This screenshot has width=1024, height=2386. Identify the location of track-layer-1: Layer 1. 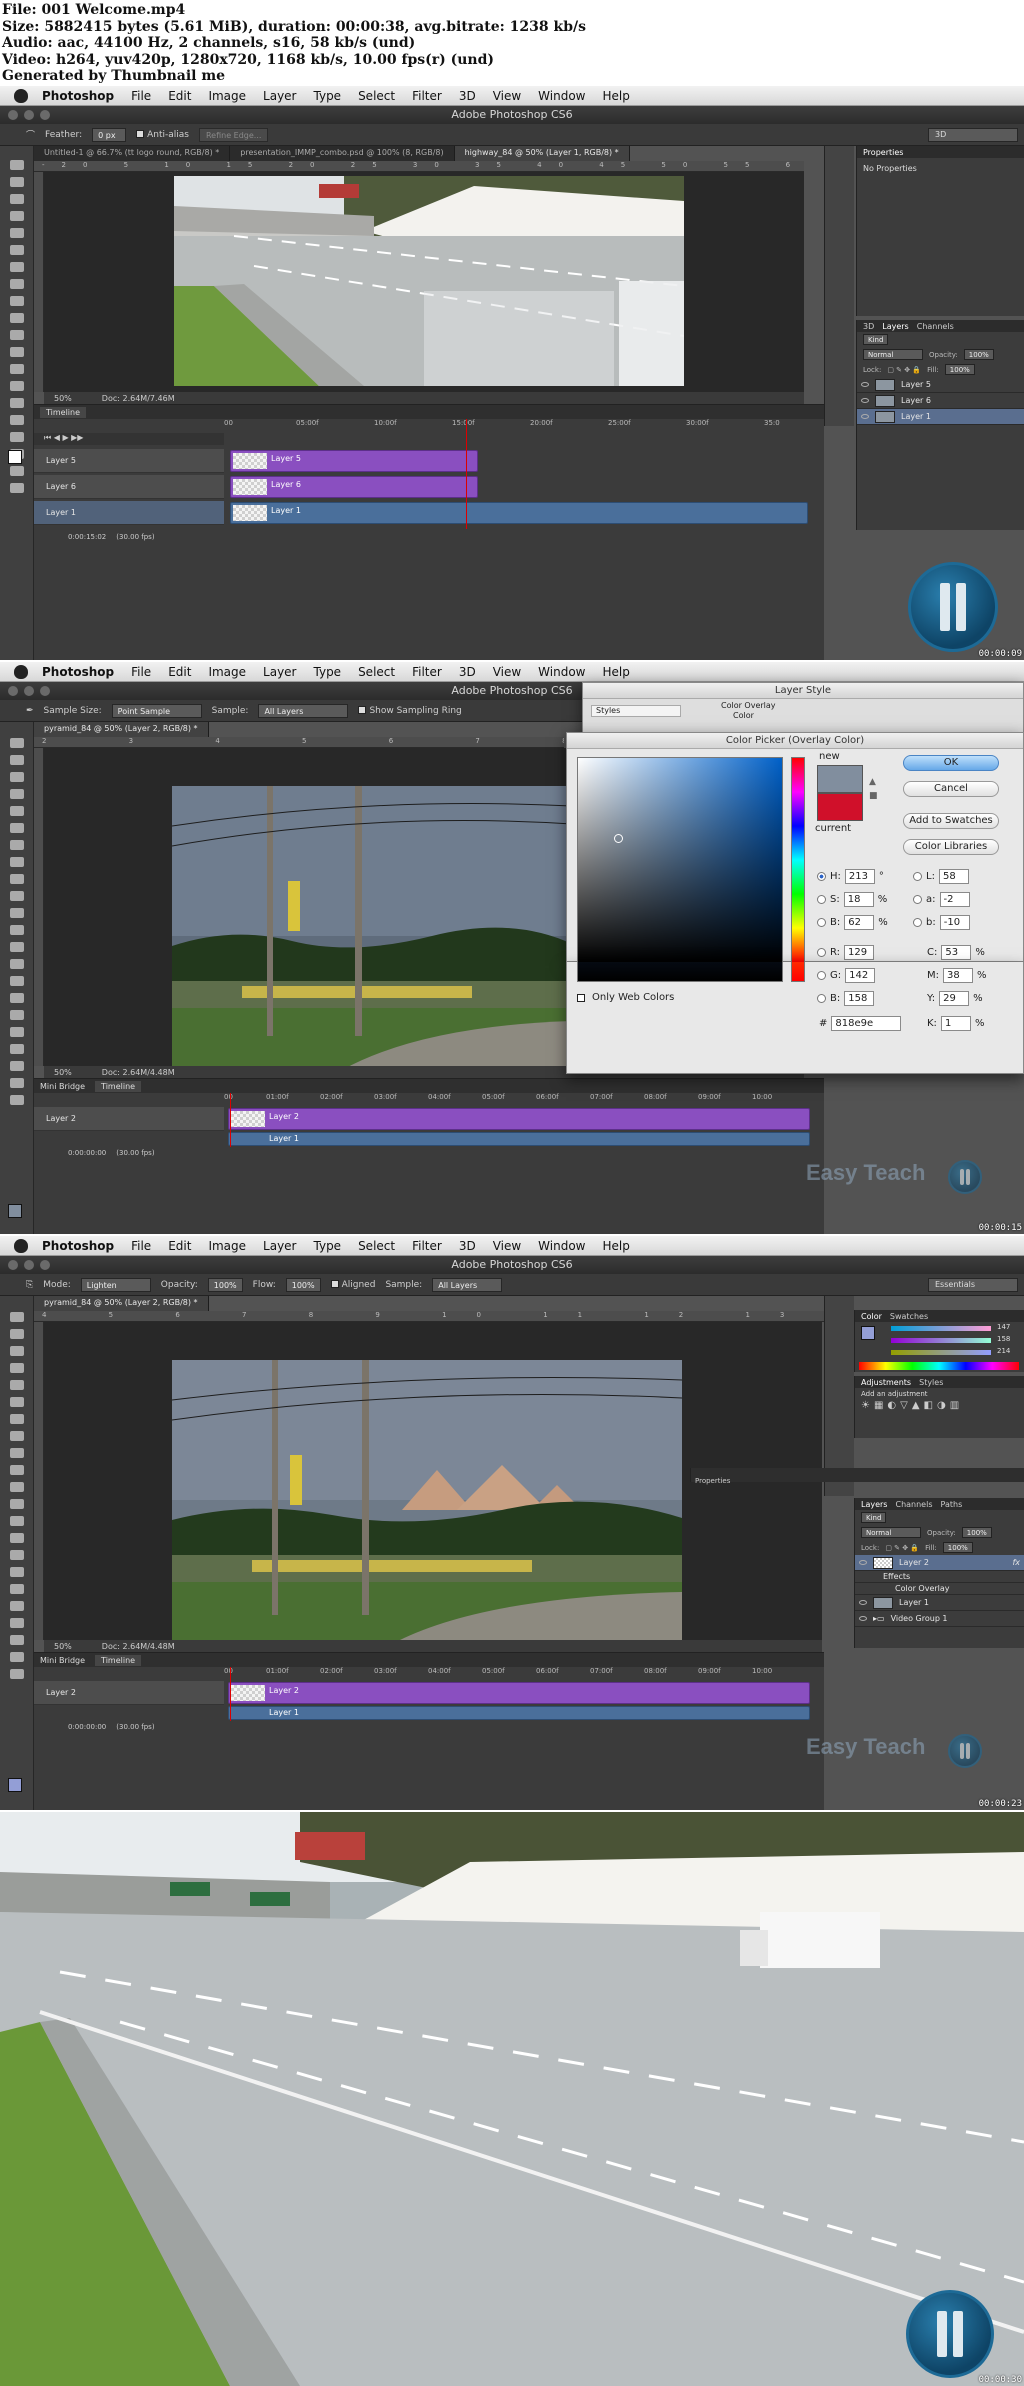
(129, 513).